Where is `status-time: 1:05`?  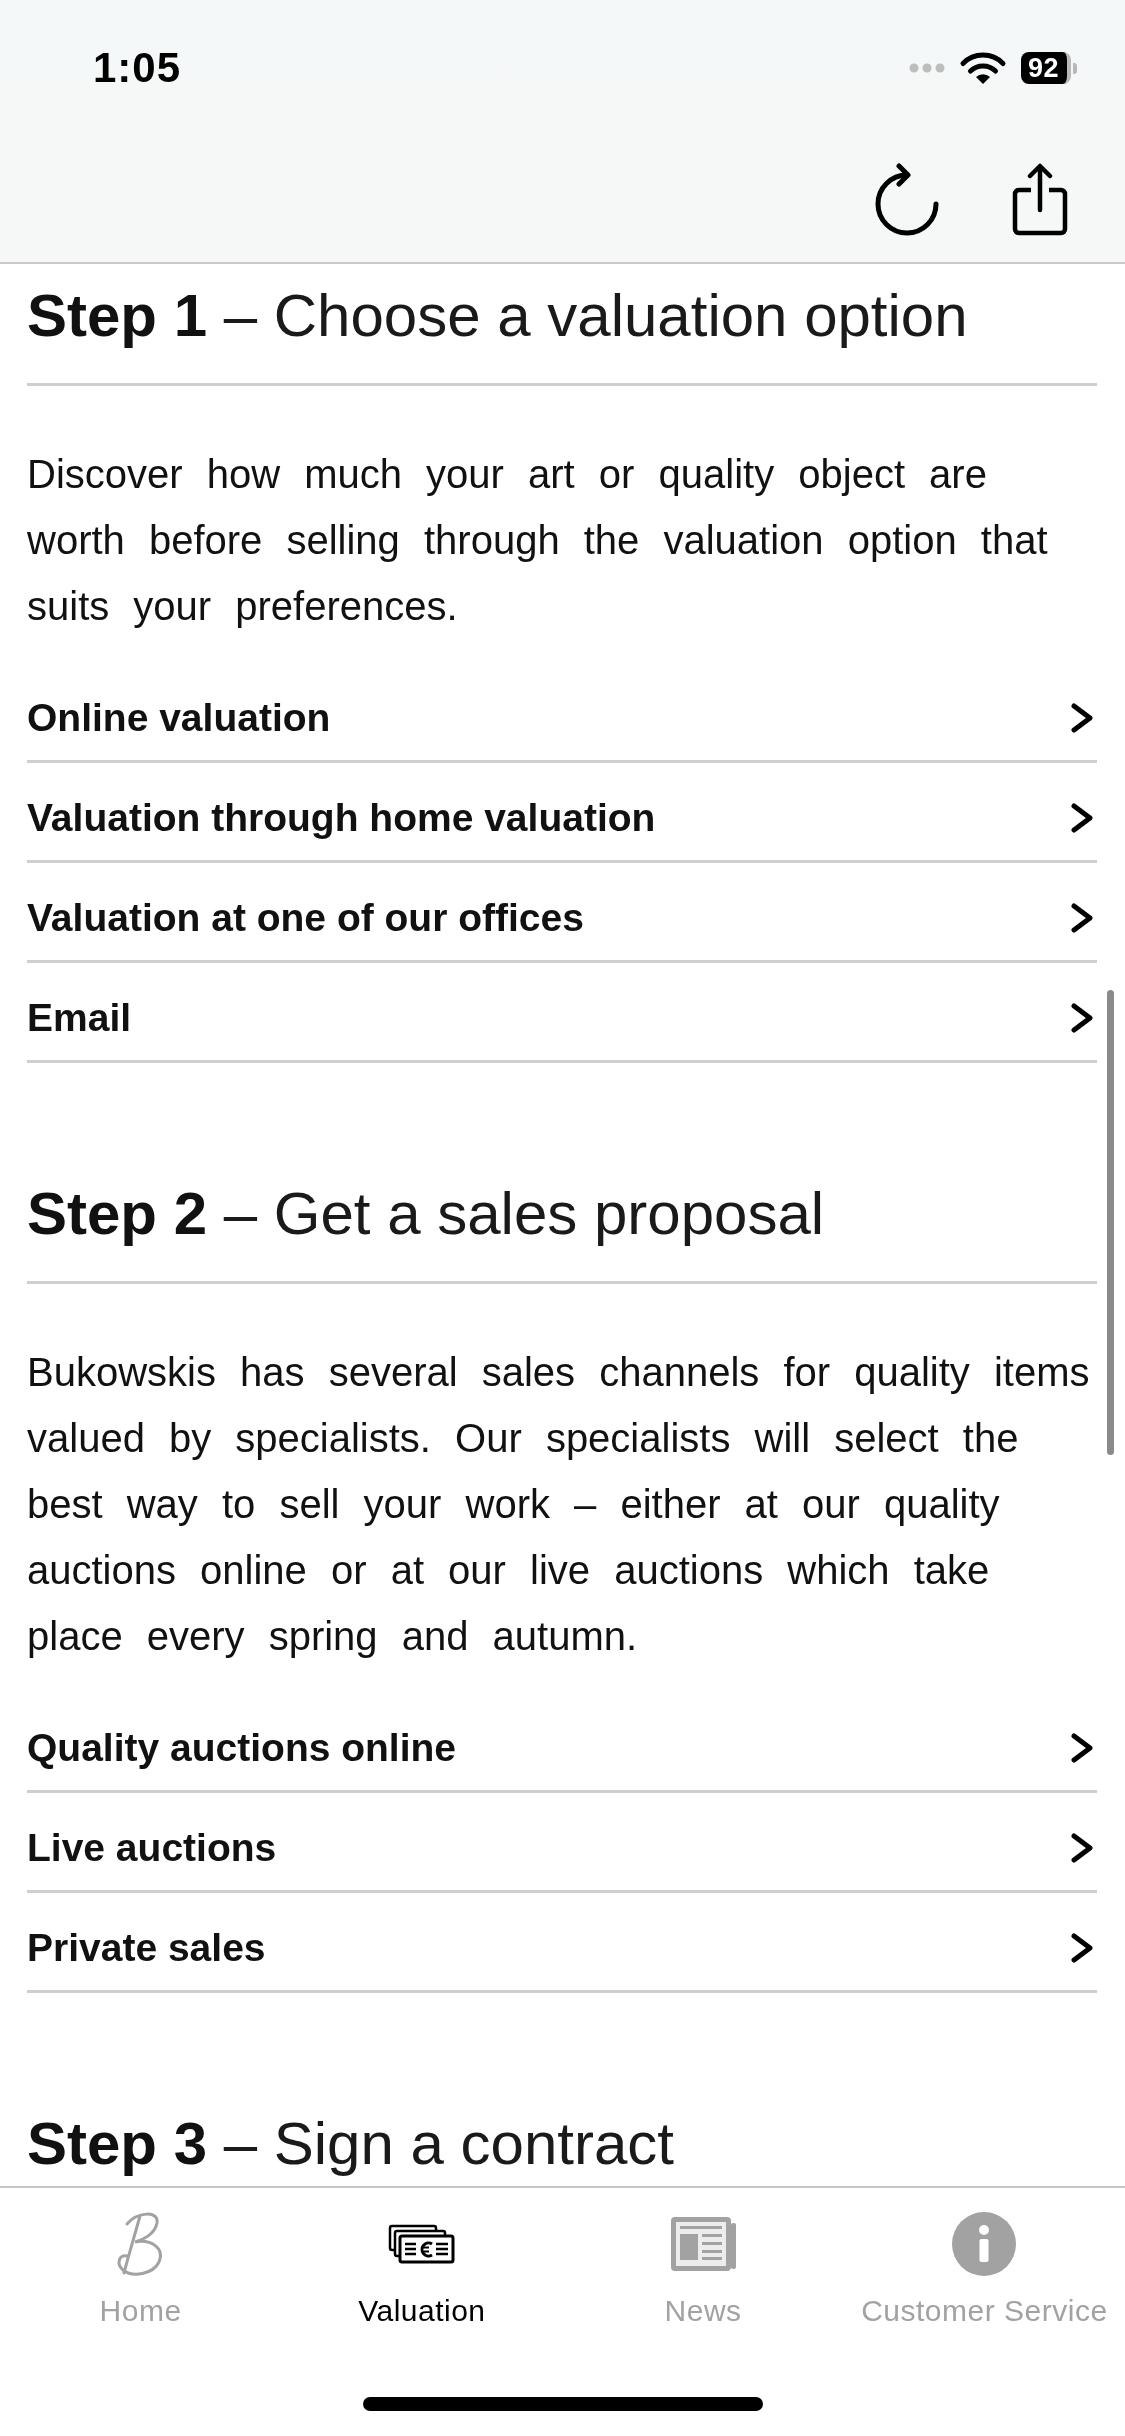
status-time: 1:05 is located at coordinates (137, 68).